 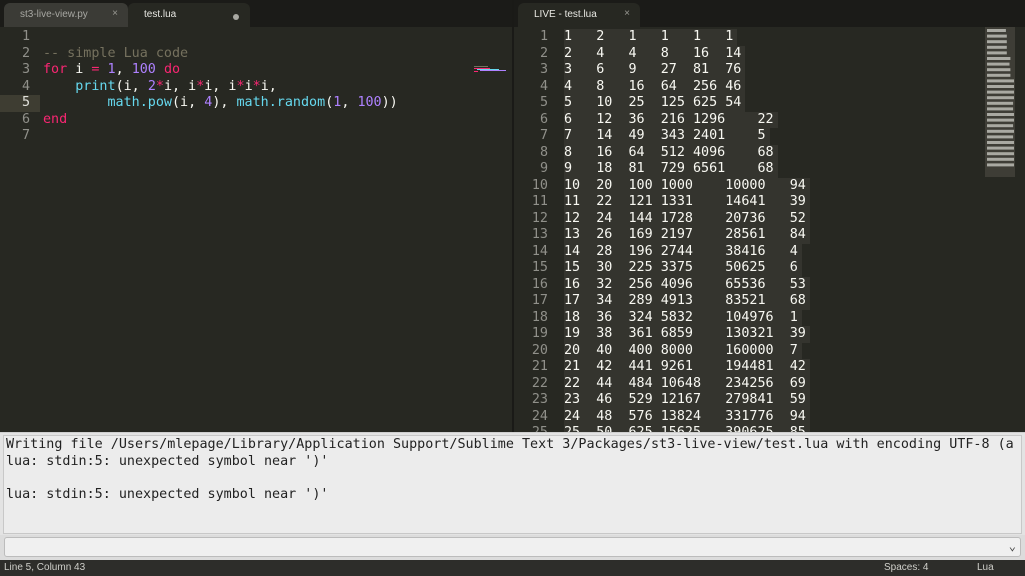 What do you see at coordinates (655, 70) in the screenshot?
I see `output-text: 3 6 9 27 81 76` at bounding box center [655, 70].